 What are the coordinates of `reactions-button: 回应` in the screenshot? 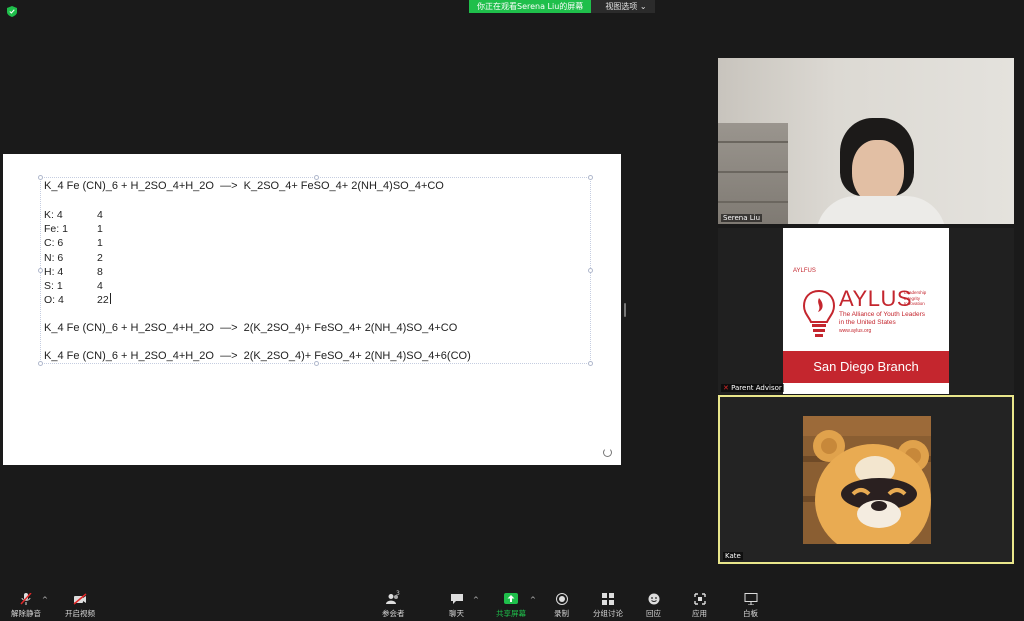 It's located at (653, 606).